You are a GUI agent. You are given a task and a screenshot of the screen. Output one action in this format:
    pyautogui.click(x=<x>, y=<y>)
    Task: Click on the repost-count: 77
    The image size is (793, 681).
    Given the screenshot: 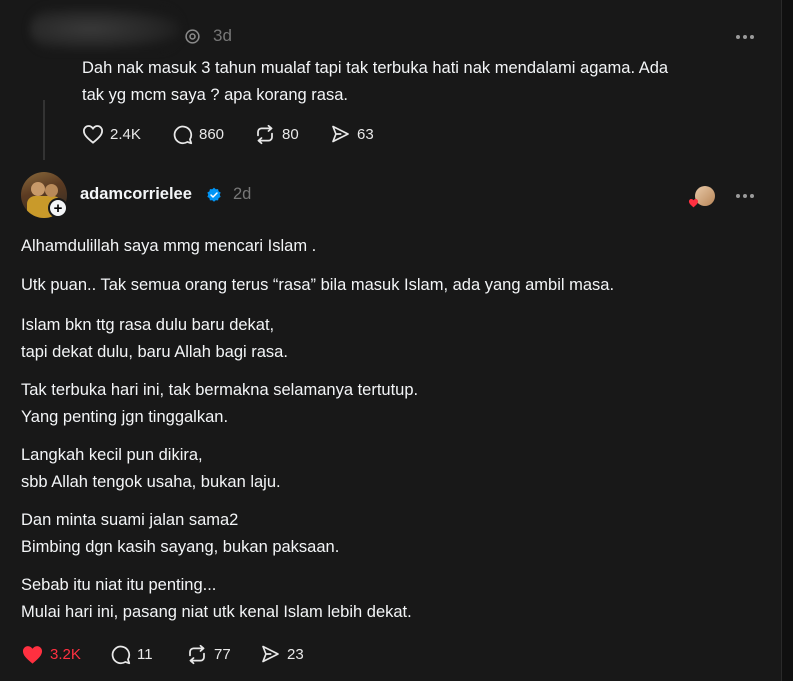 What is the action you would take?
    pyautogui.click(x=222, y=654)
    